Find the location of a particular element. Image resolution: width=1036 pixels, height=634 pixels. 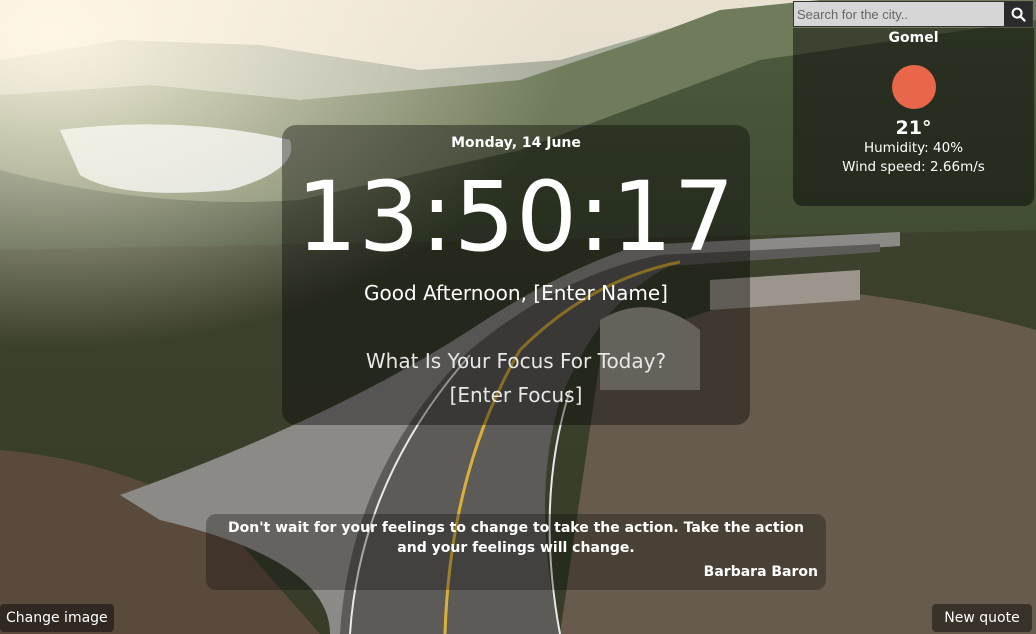

search-icon is located at coordinates (1018, 14).